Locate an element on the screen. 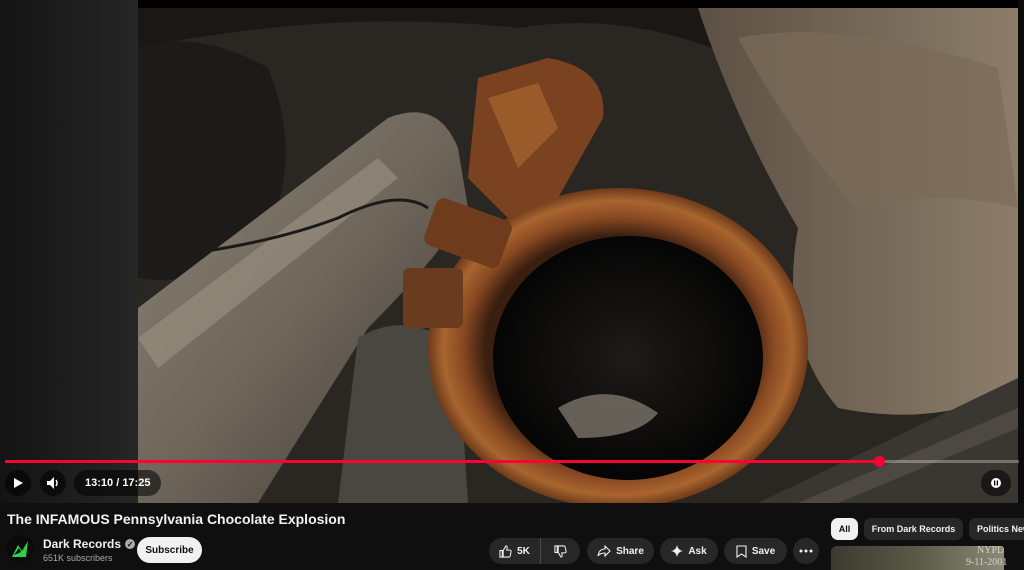 The image size is (1024, 570). channel-avatar is located at coordinates (20, 549).